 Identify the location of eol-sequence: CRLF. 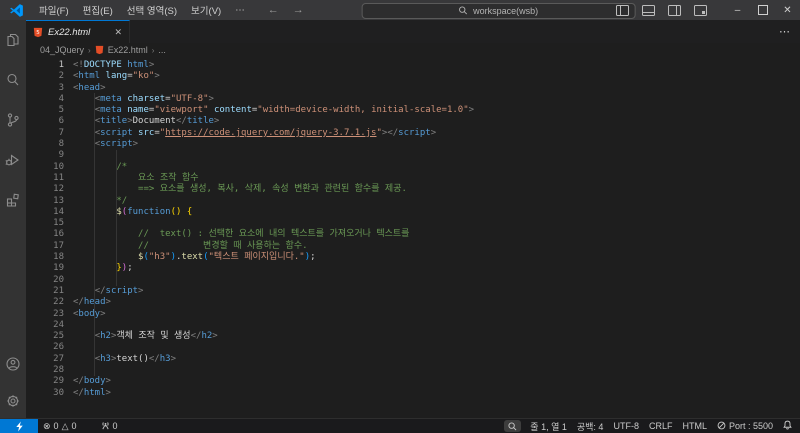
(661, 426).